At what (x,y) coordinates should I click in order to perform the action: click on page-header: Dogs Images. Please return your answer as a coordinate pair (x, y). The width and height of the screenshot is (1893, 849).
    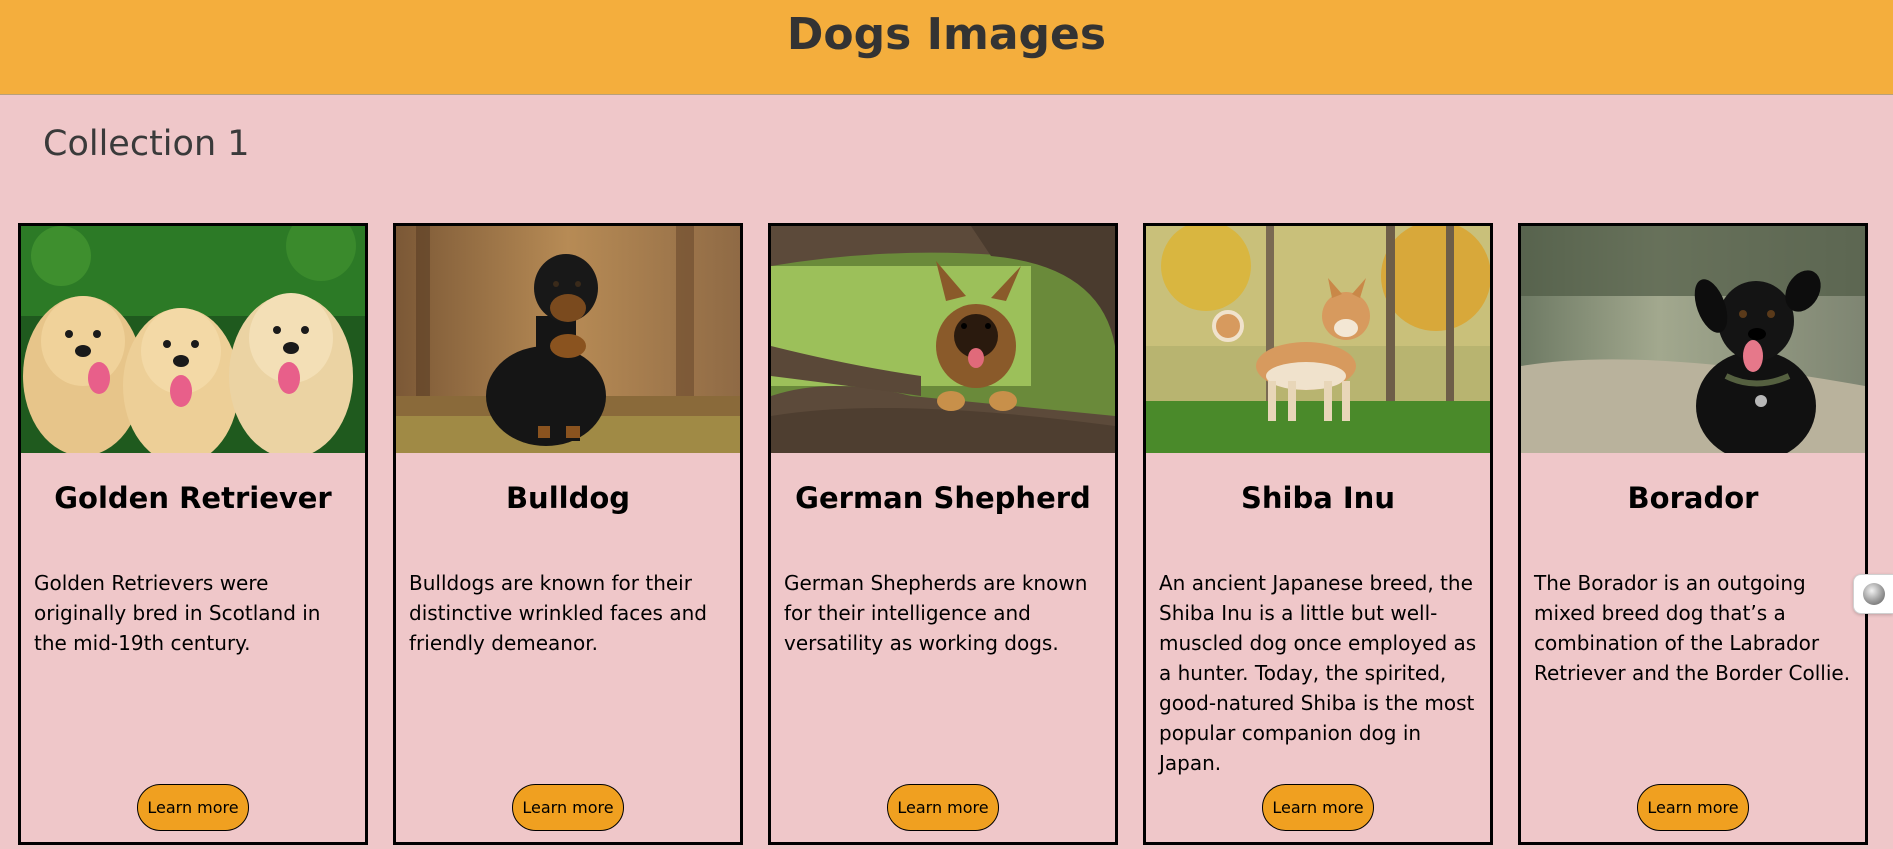
    Looking at the image, I should click on (946, 47).